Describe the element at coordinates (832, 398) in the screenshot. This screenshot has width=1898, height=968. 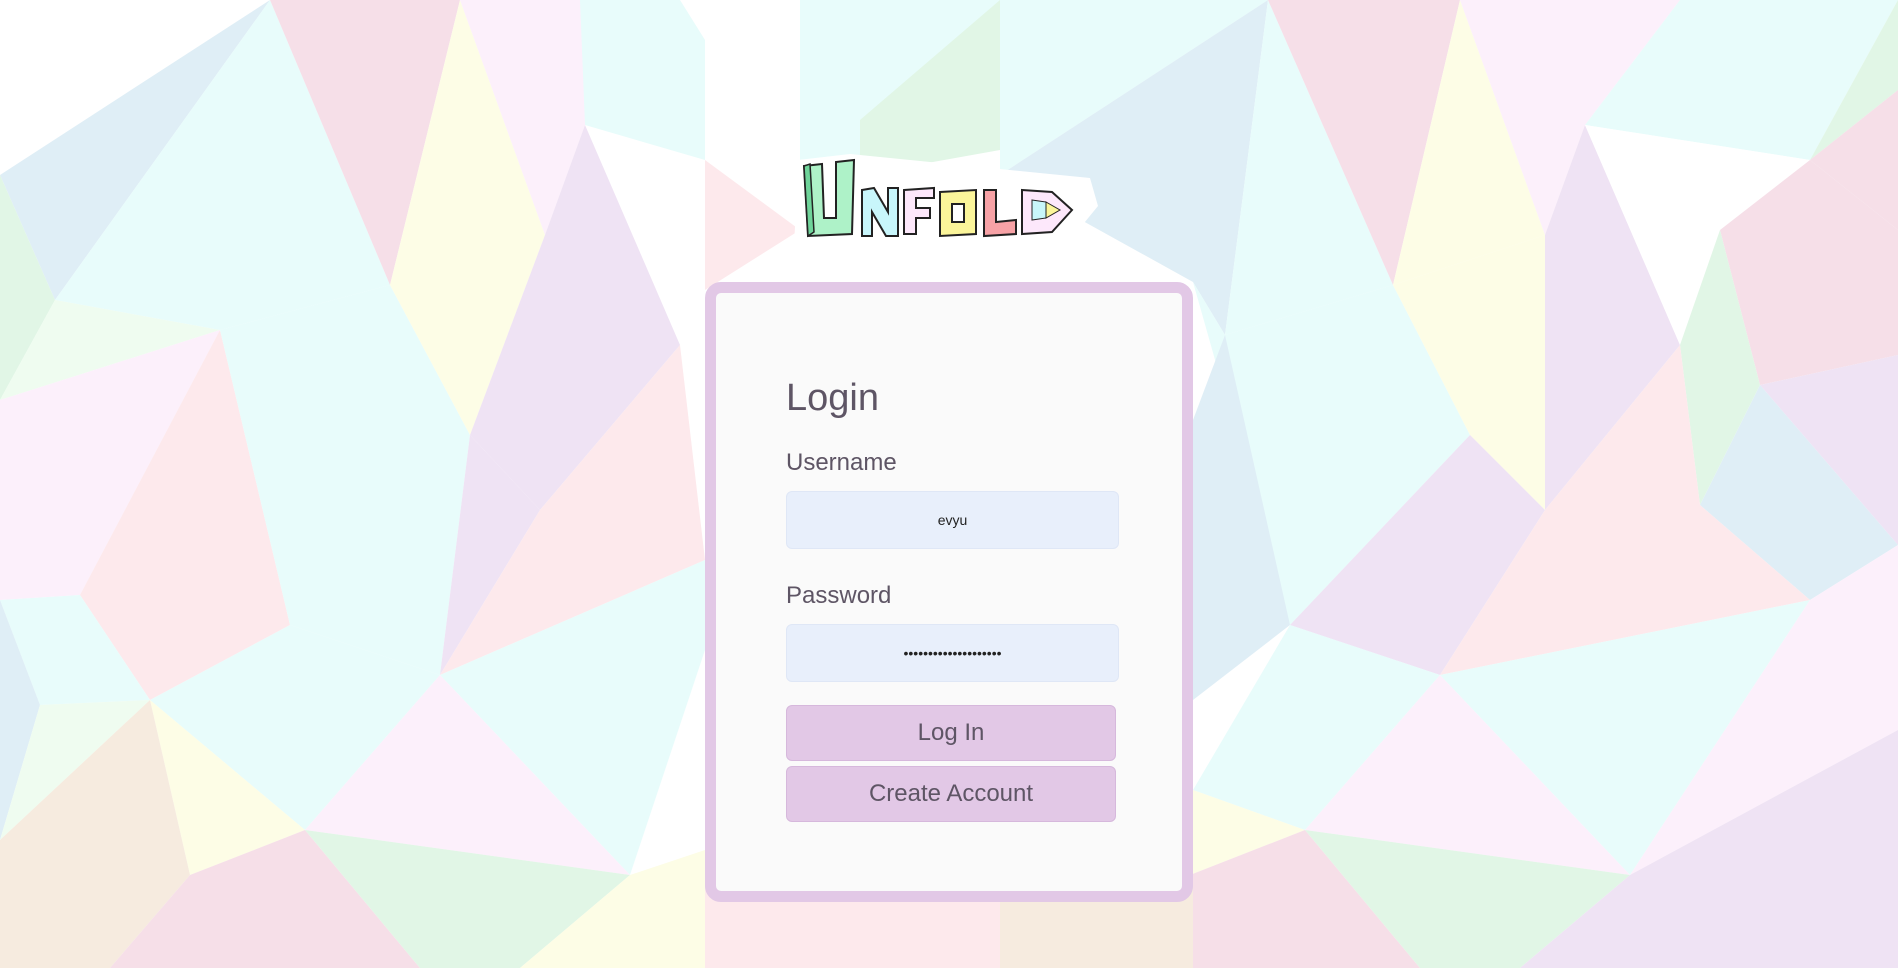
I see `login-title: Login` at that location.